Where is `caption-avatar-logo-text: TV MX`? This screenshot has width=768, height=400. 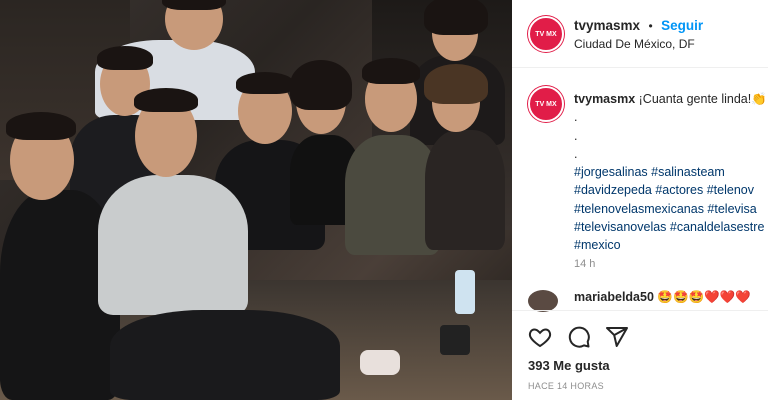
caption-avatar-logo-text: TV MX is located at coordinates (546, 104).